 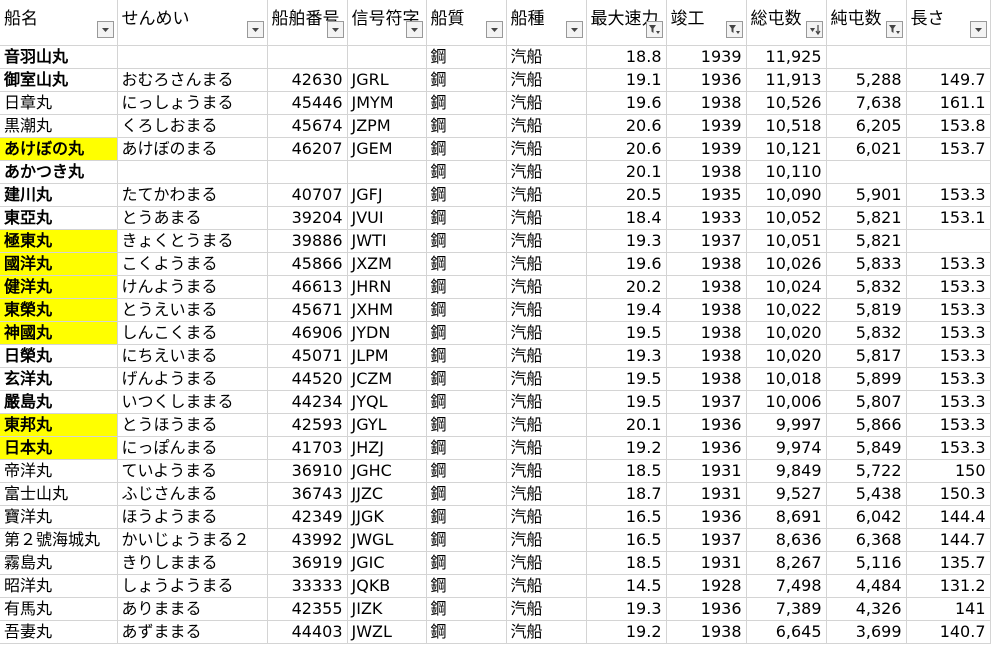 I want to click on cell-ship-name: 日本丸, so click(x=59, y=448).